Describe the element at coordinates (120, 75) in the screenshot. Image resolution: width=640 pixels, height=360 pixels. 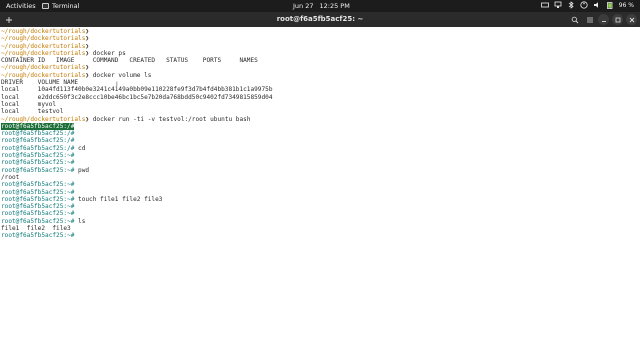
I see `command-text: docker volume ls` at that location.